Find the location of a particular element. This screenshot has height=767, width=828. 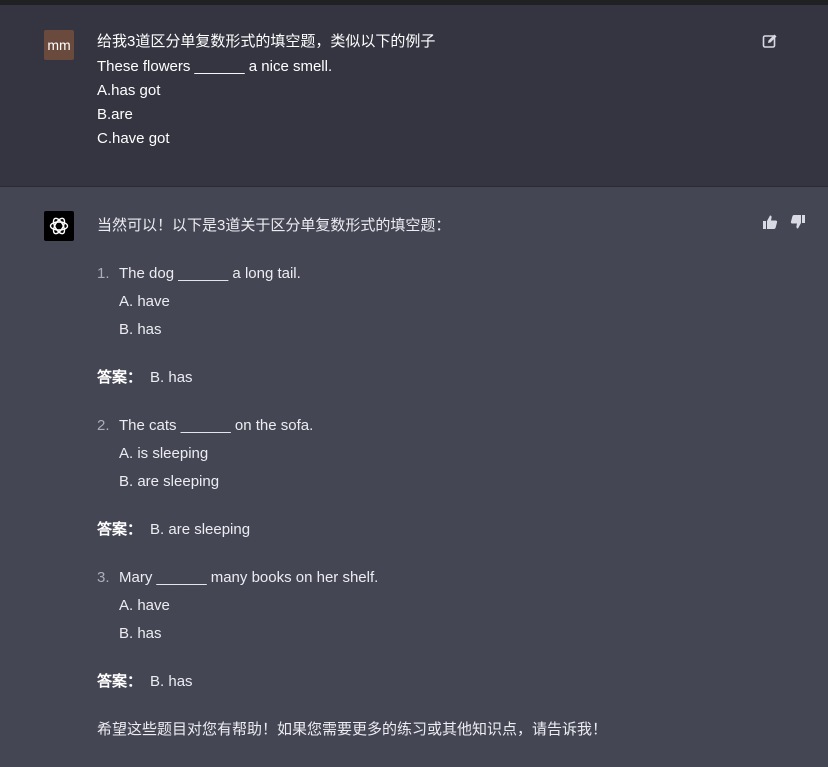

question-text: Mary ______ many books on her shelf. is located at coordinates (249, 577).